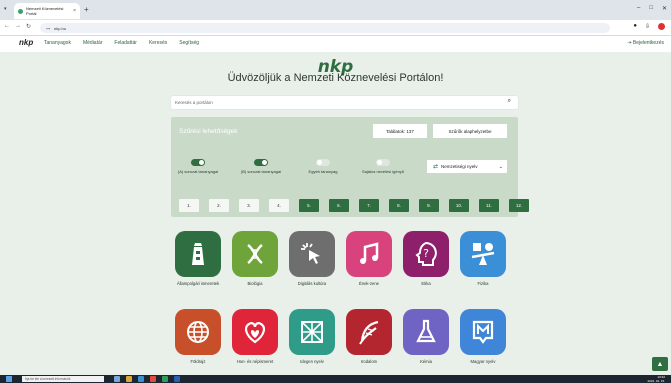  Describe the element at coordinates (92, 43) in the screenshot. I see `nav-mediatar: Médiatár` at that location.